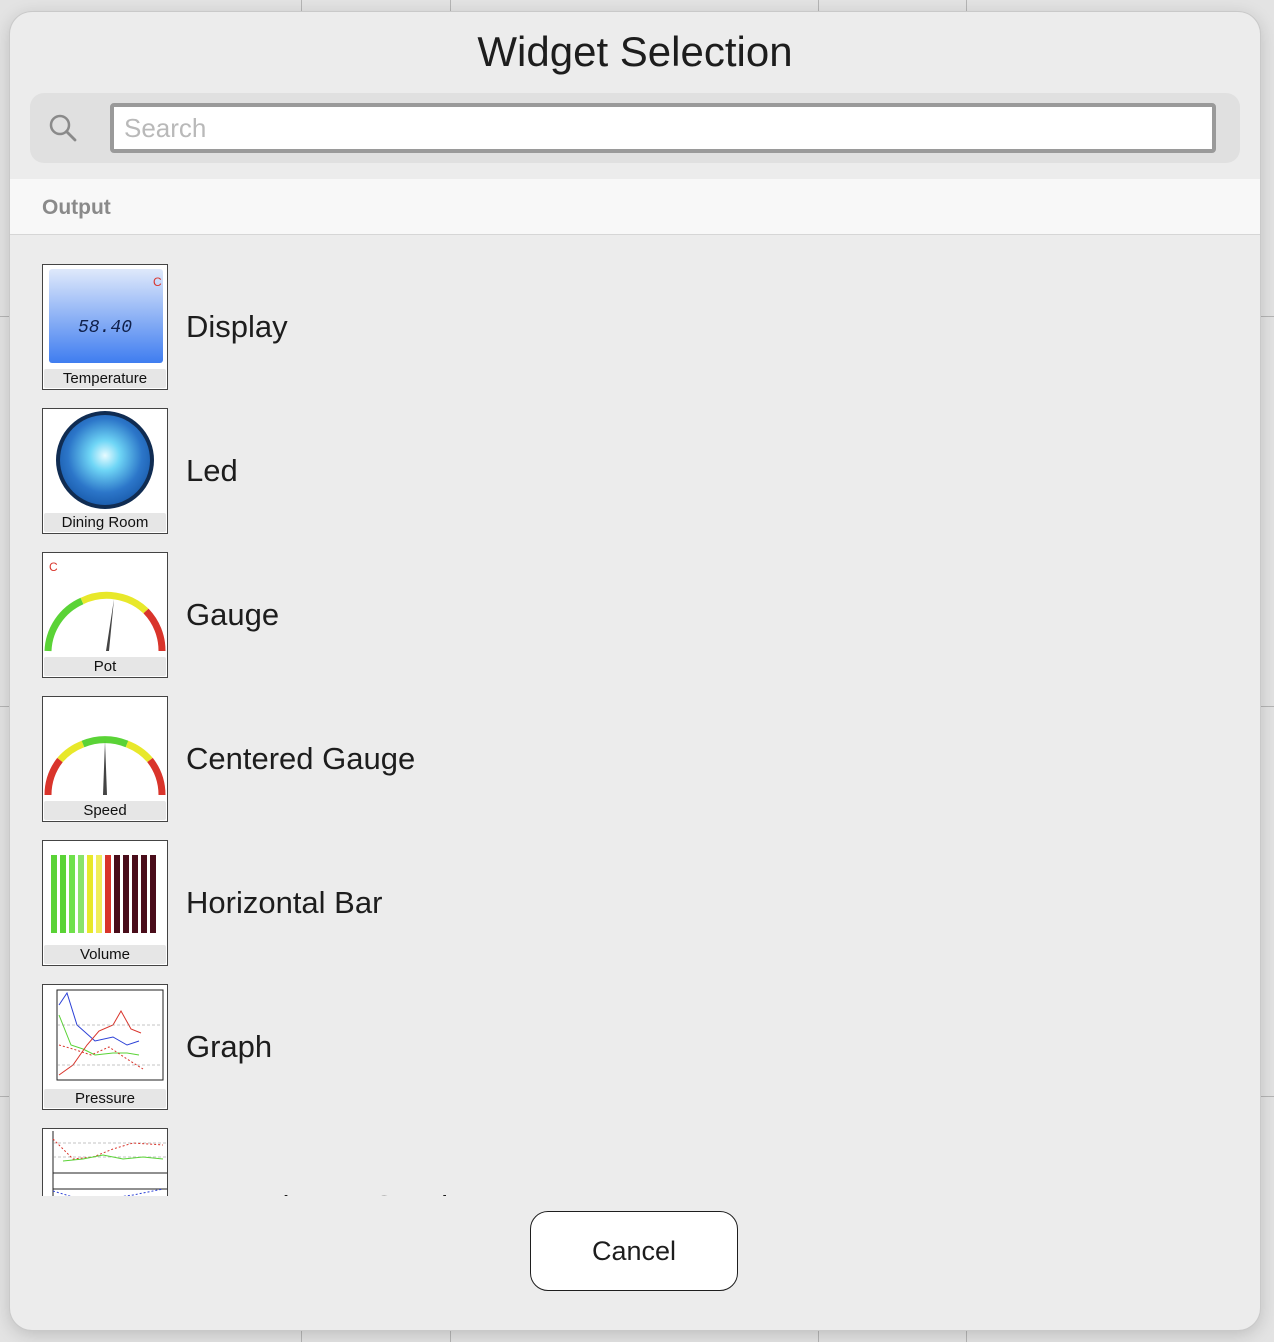 Image resolution: width=1274 pixels, height=1342 pixels. Describe the element at coordinates (635, 1032) in the screenshot. I see `widget-row-graph: Pressure Graph` at that location.